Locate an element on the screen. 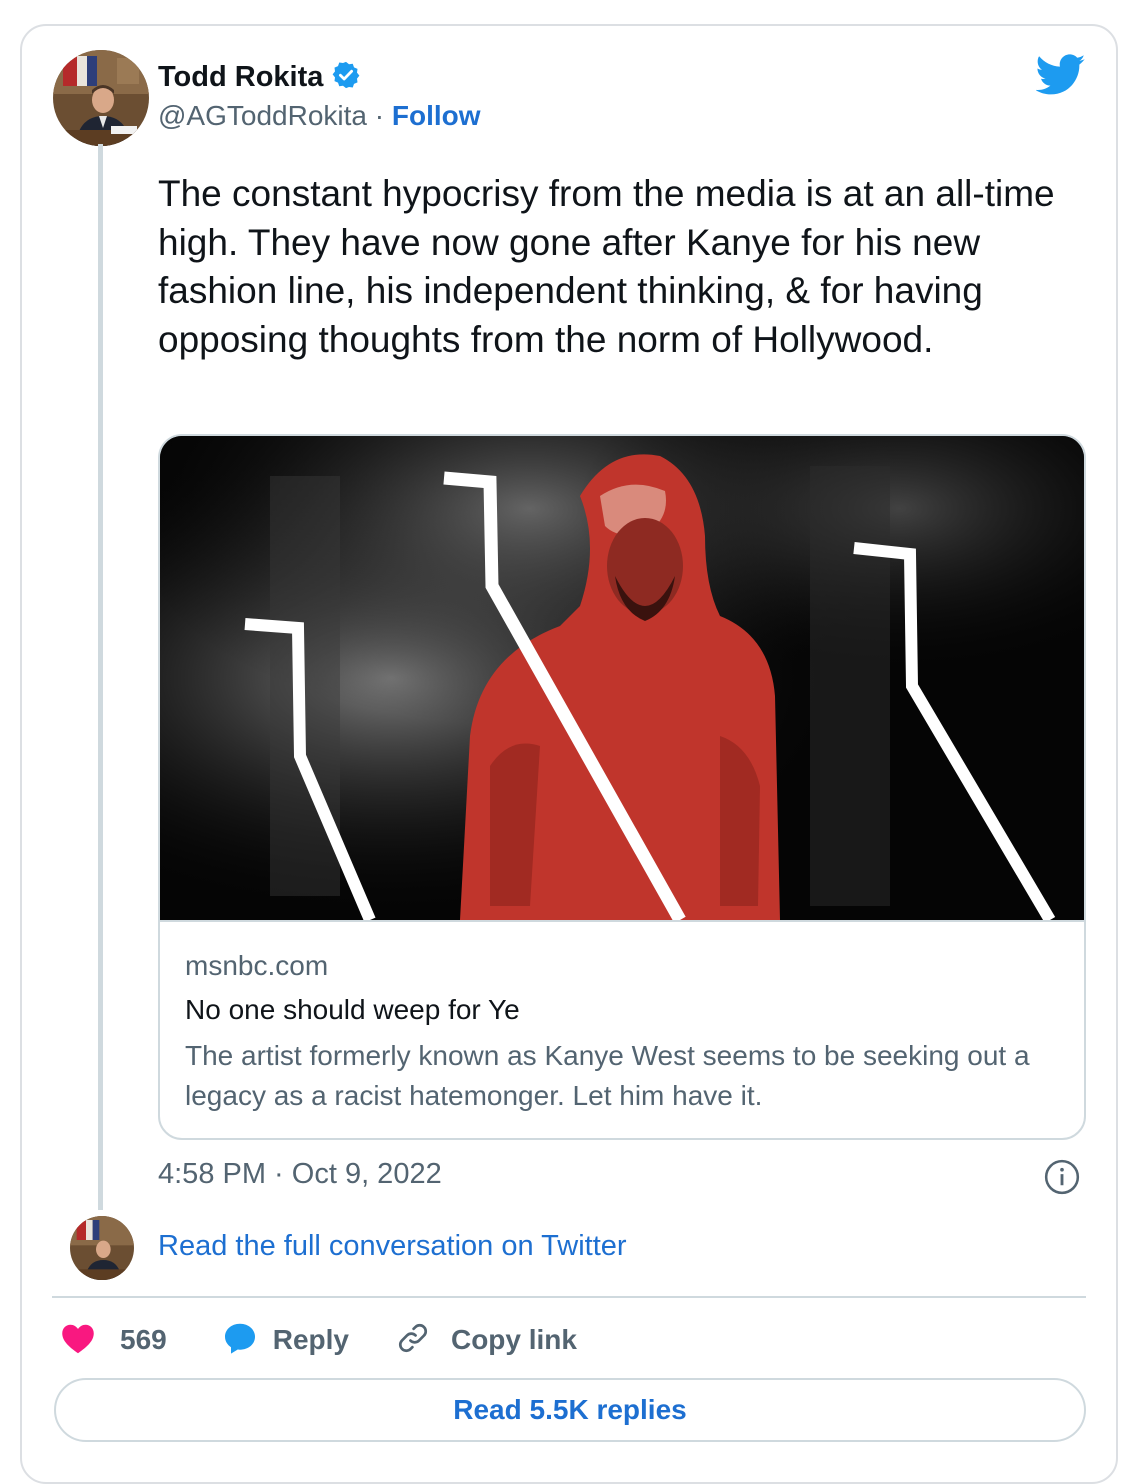 Image resolution: width=1139 pixels, height=1484 pixels. author-avatar is located at coordinates (101, 98).